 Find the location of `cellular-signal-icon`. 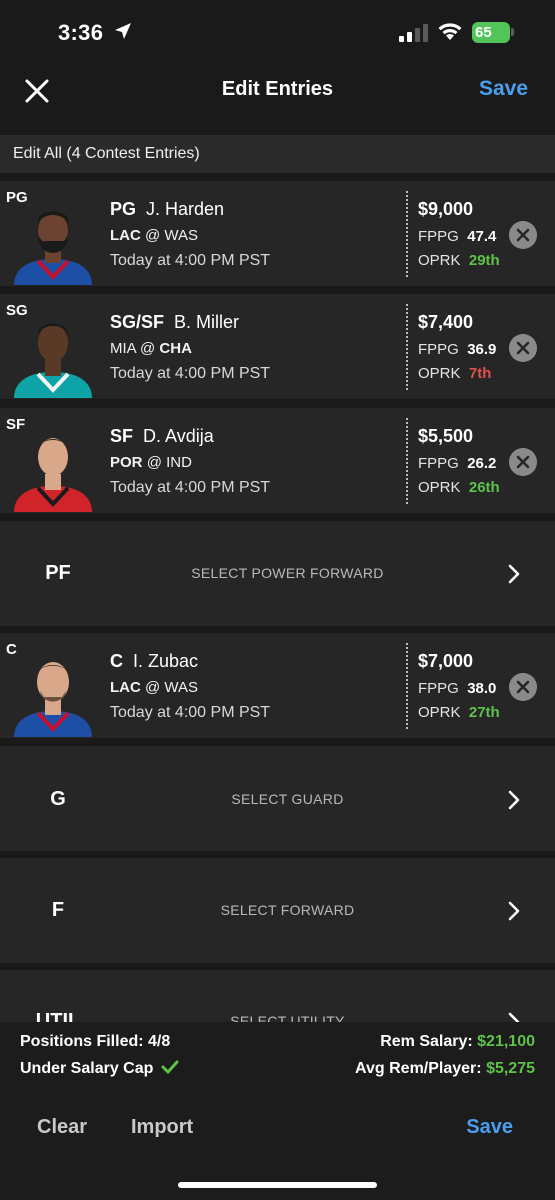

cellular-signal-icon is located at coordinates (413, 33).